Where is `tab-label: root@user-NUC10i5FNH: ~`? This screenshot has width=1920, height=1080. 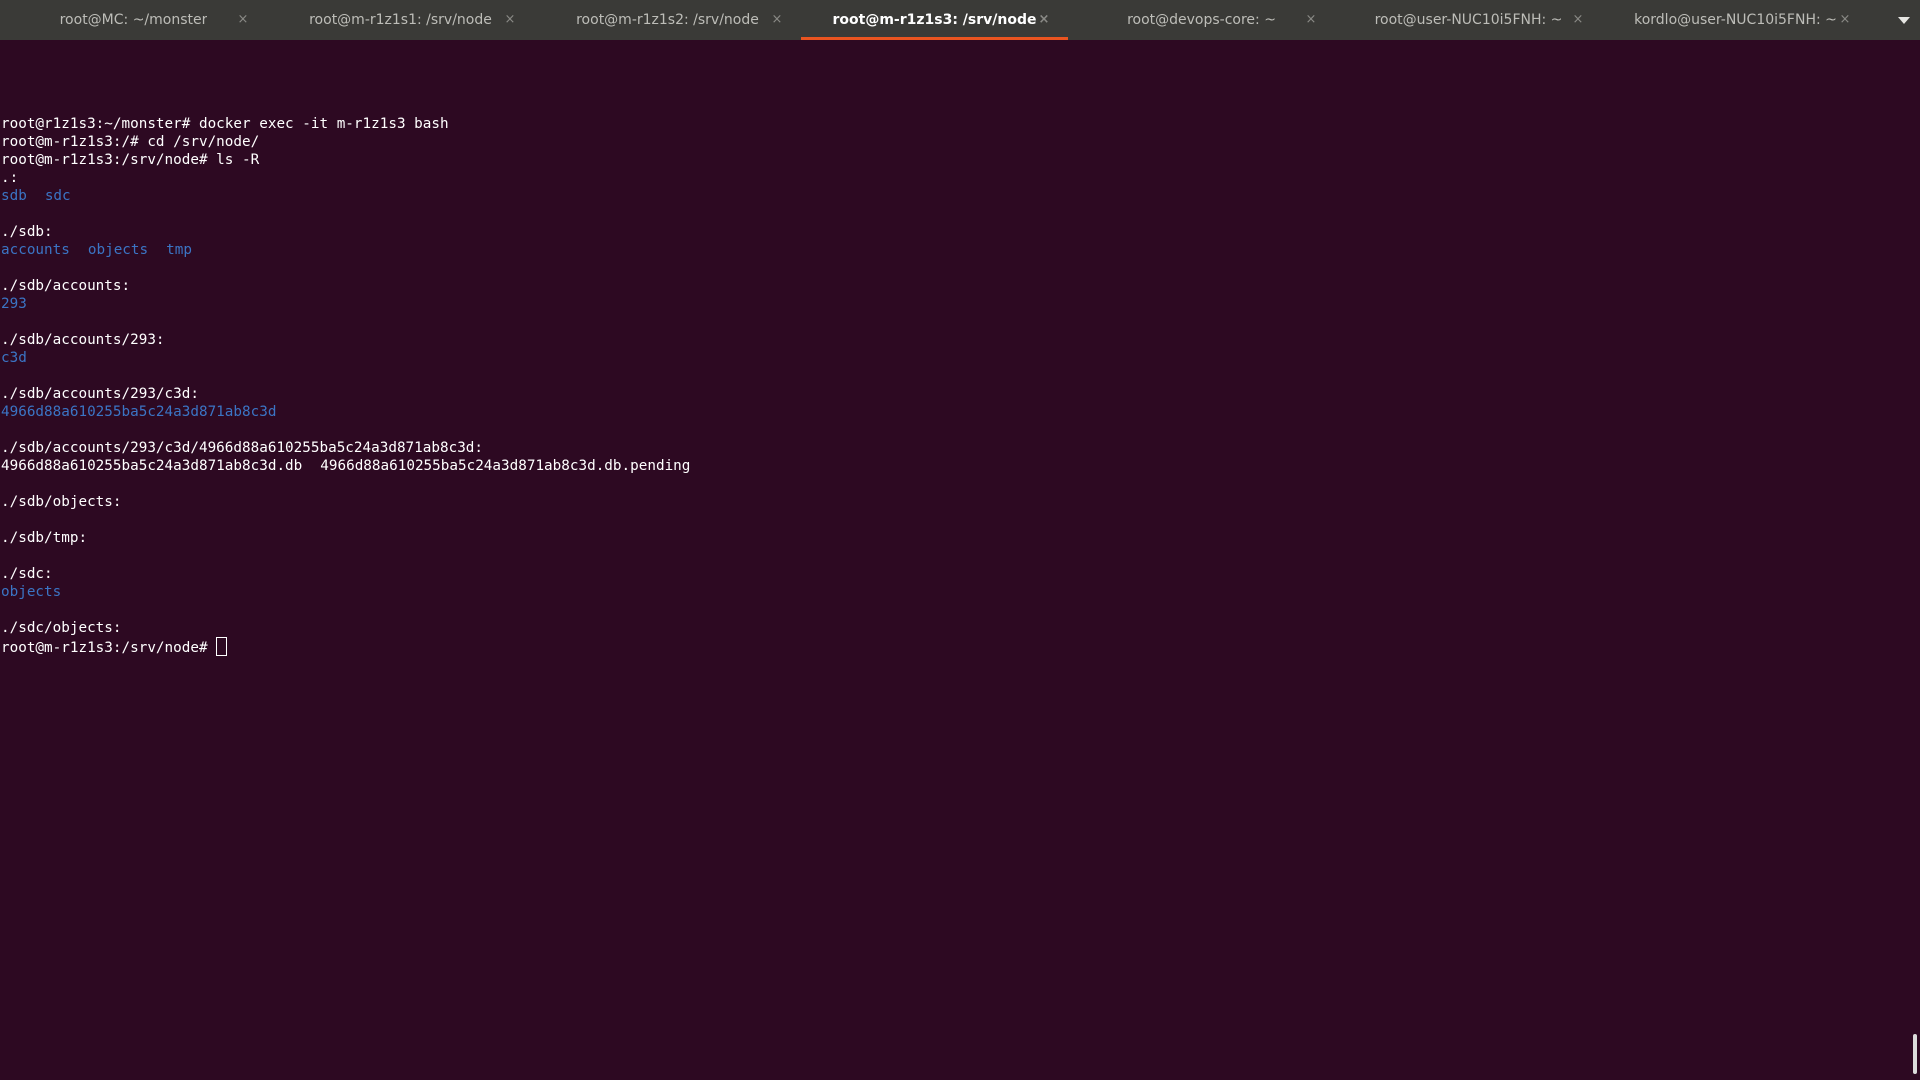 tab-label: root@user-NUC10i5FNH: ~ is located at coordinates (1468, 20).